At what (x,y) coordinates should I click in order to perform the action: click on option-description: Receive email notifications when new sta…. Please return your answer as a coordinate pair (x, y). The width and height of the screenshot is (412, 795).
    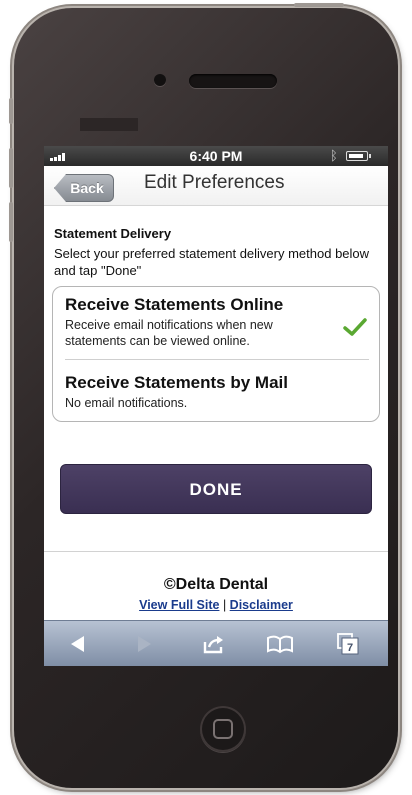
    Looking at the image, I should click on (169, 333).